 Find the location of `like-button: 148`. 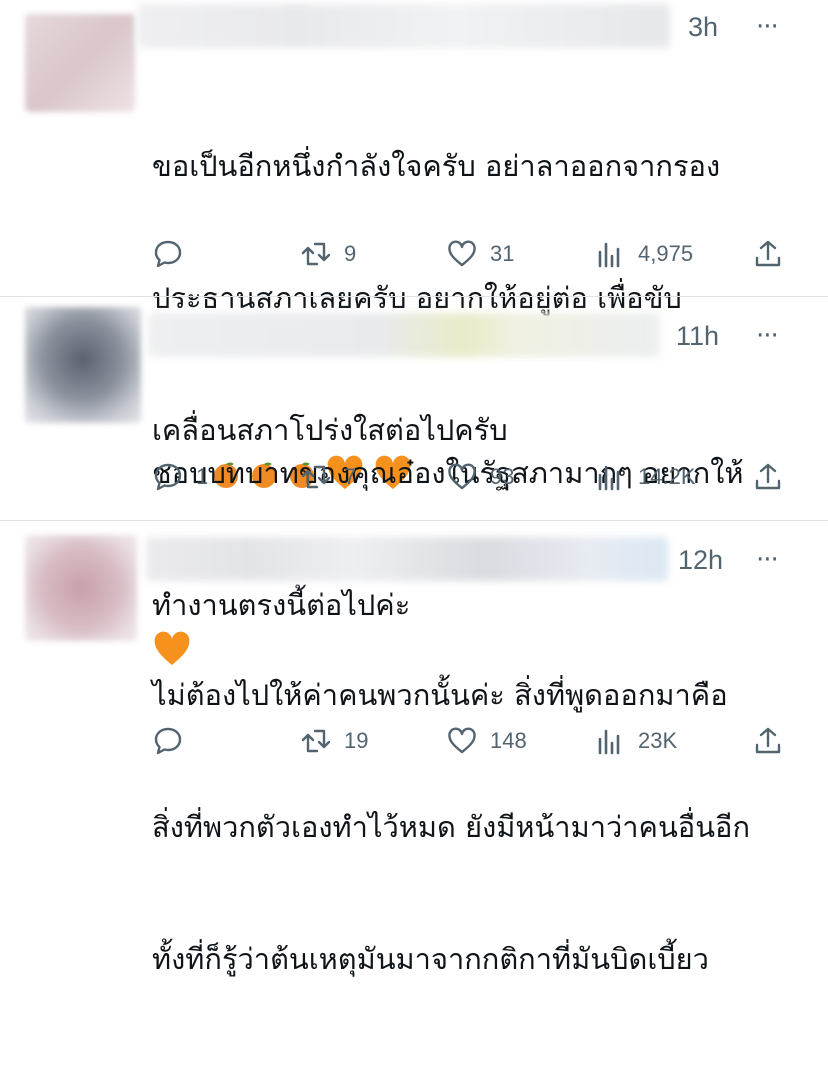

like-button: 148 is located at coordinates (486, 741).